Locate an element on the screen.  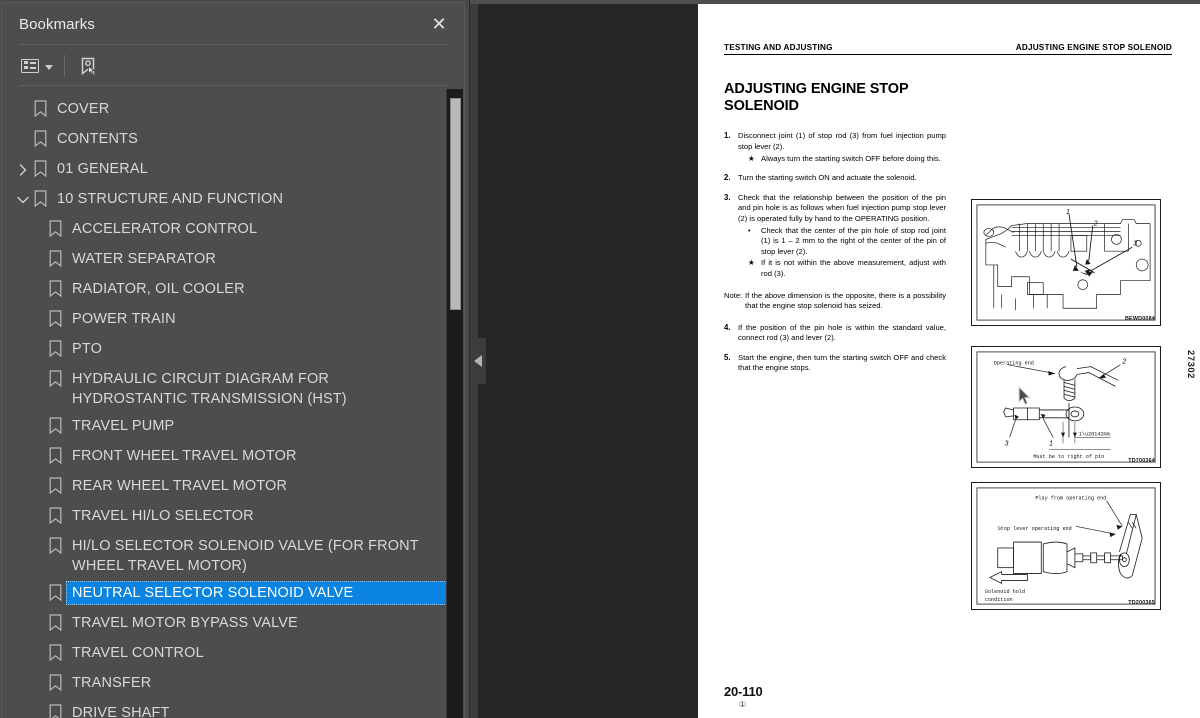
figure-engine-assembly: 1 2 3 BEWD0084 is located at coordinates (1066, 263).